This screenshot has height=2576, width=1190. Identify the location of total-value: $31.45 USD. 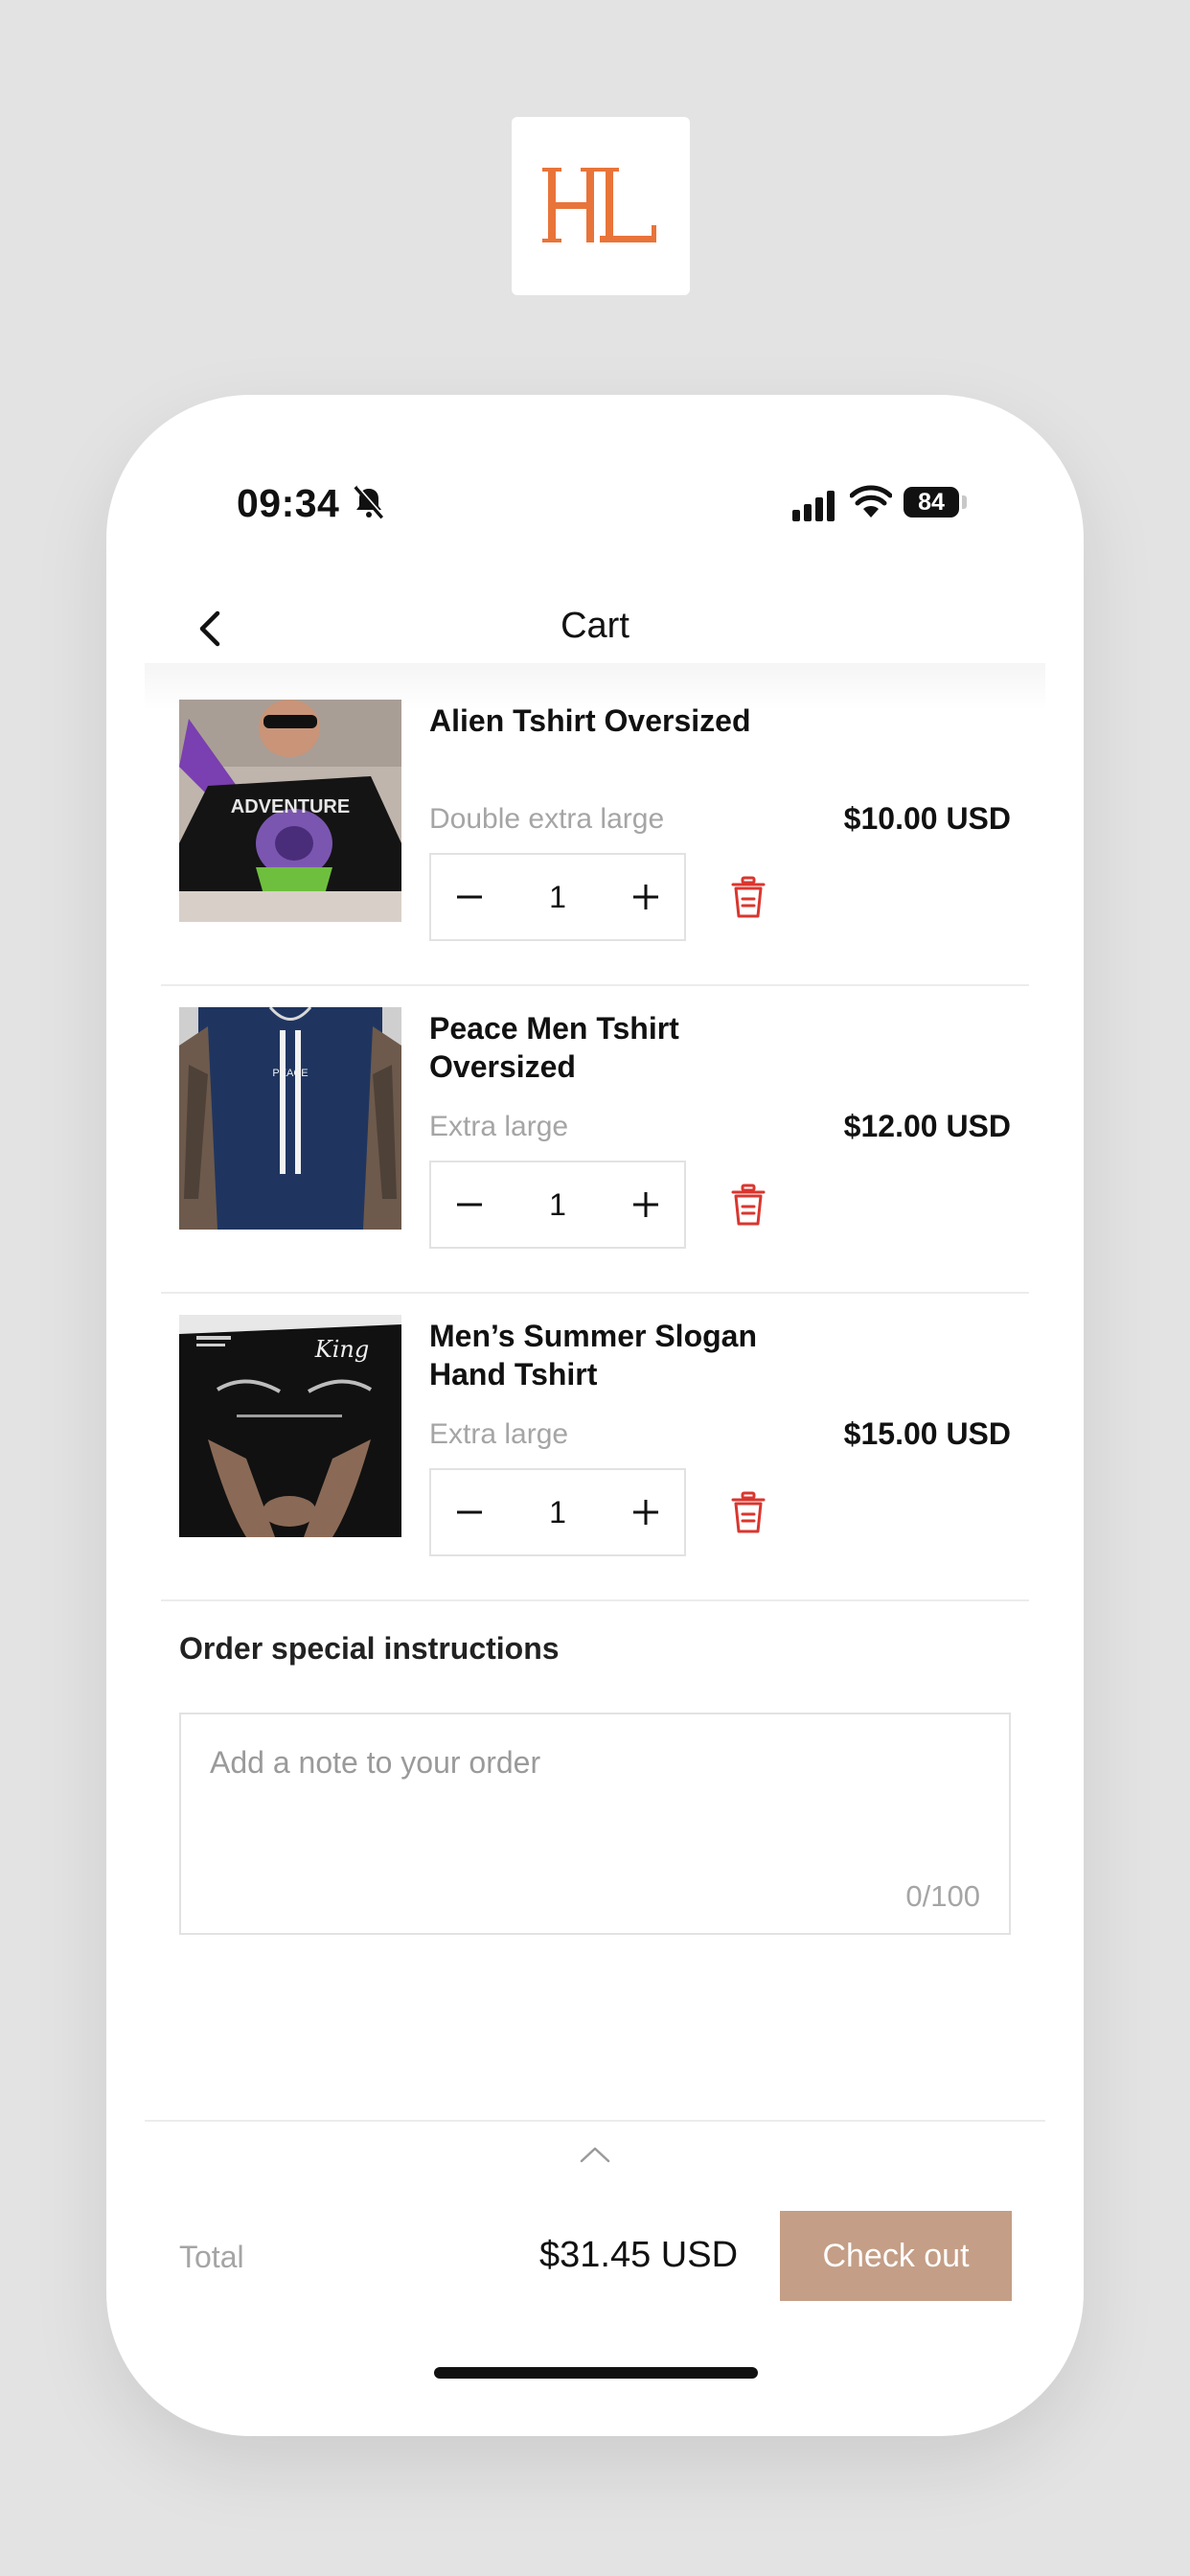
(639, 2255).